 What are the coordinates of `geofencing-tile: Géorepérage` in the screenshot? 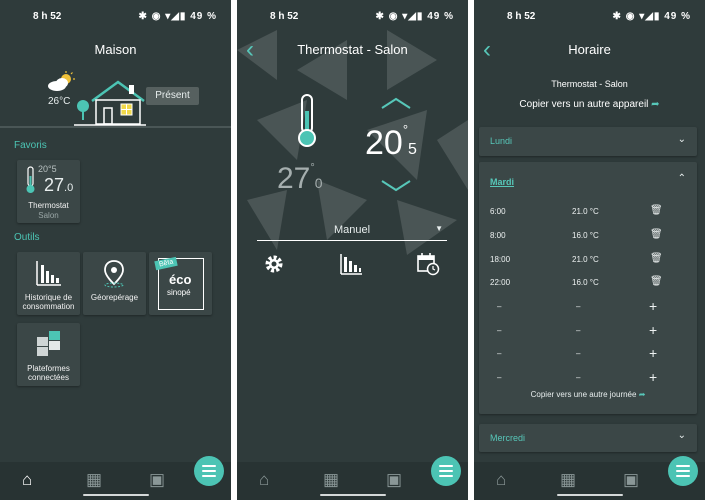 It's located at (114, 283).